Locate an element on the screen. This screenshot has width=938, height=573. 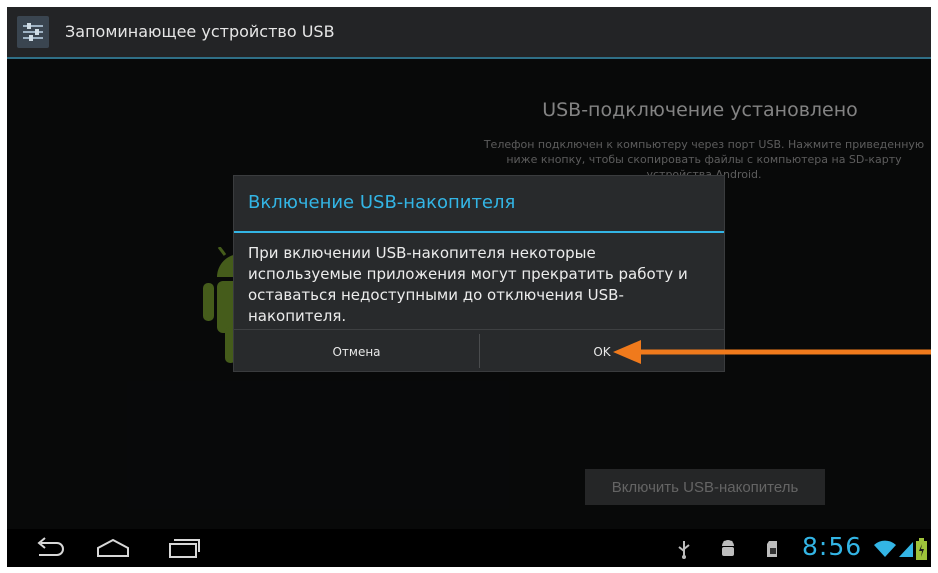
battery-icon is located at coordinates (921, 551).